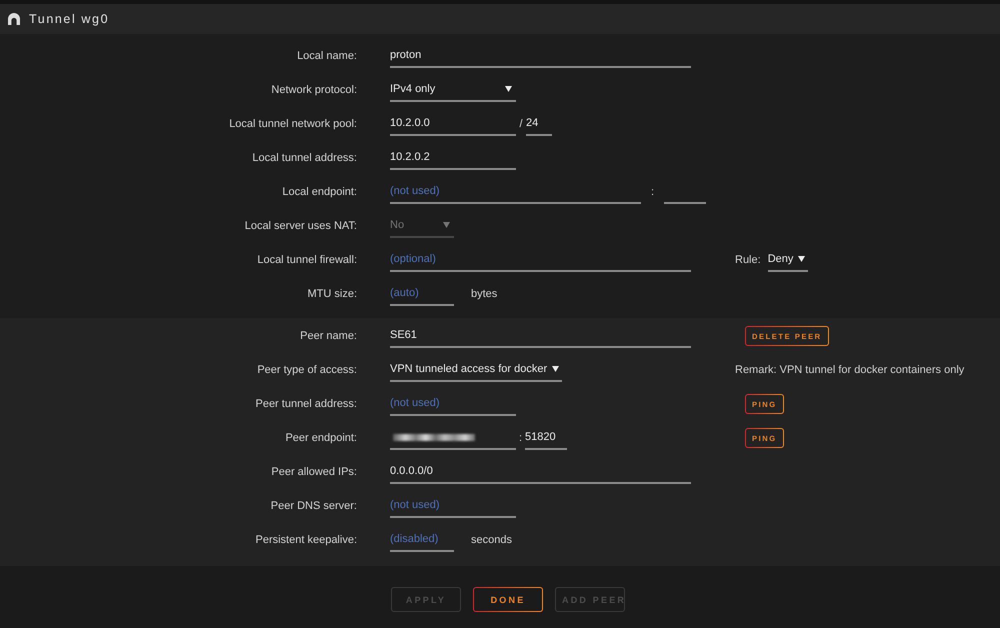  What do you see at coordinates (476, 370) in the screenshot?
I see `dropdown-select: VPN tunneled access for docker` at bounding box center [476, 370].